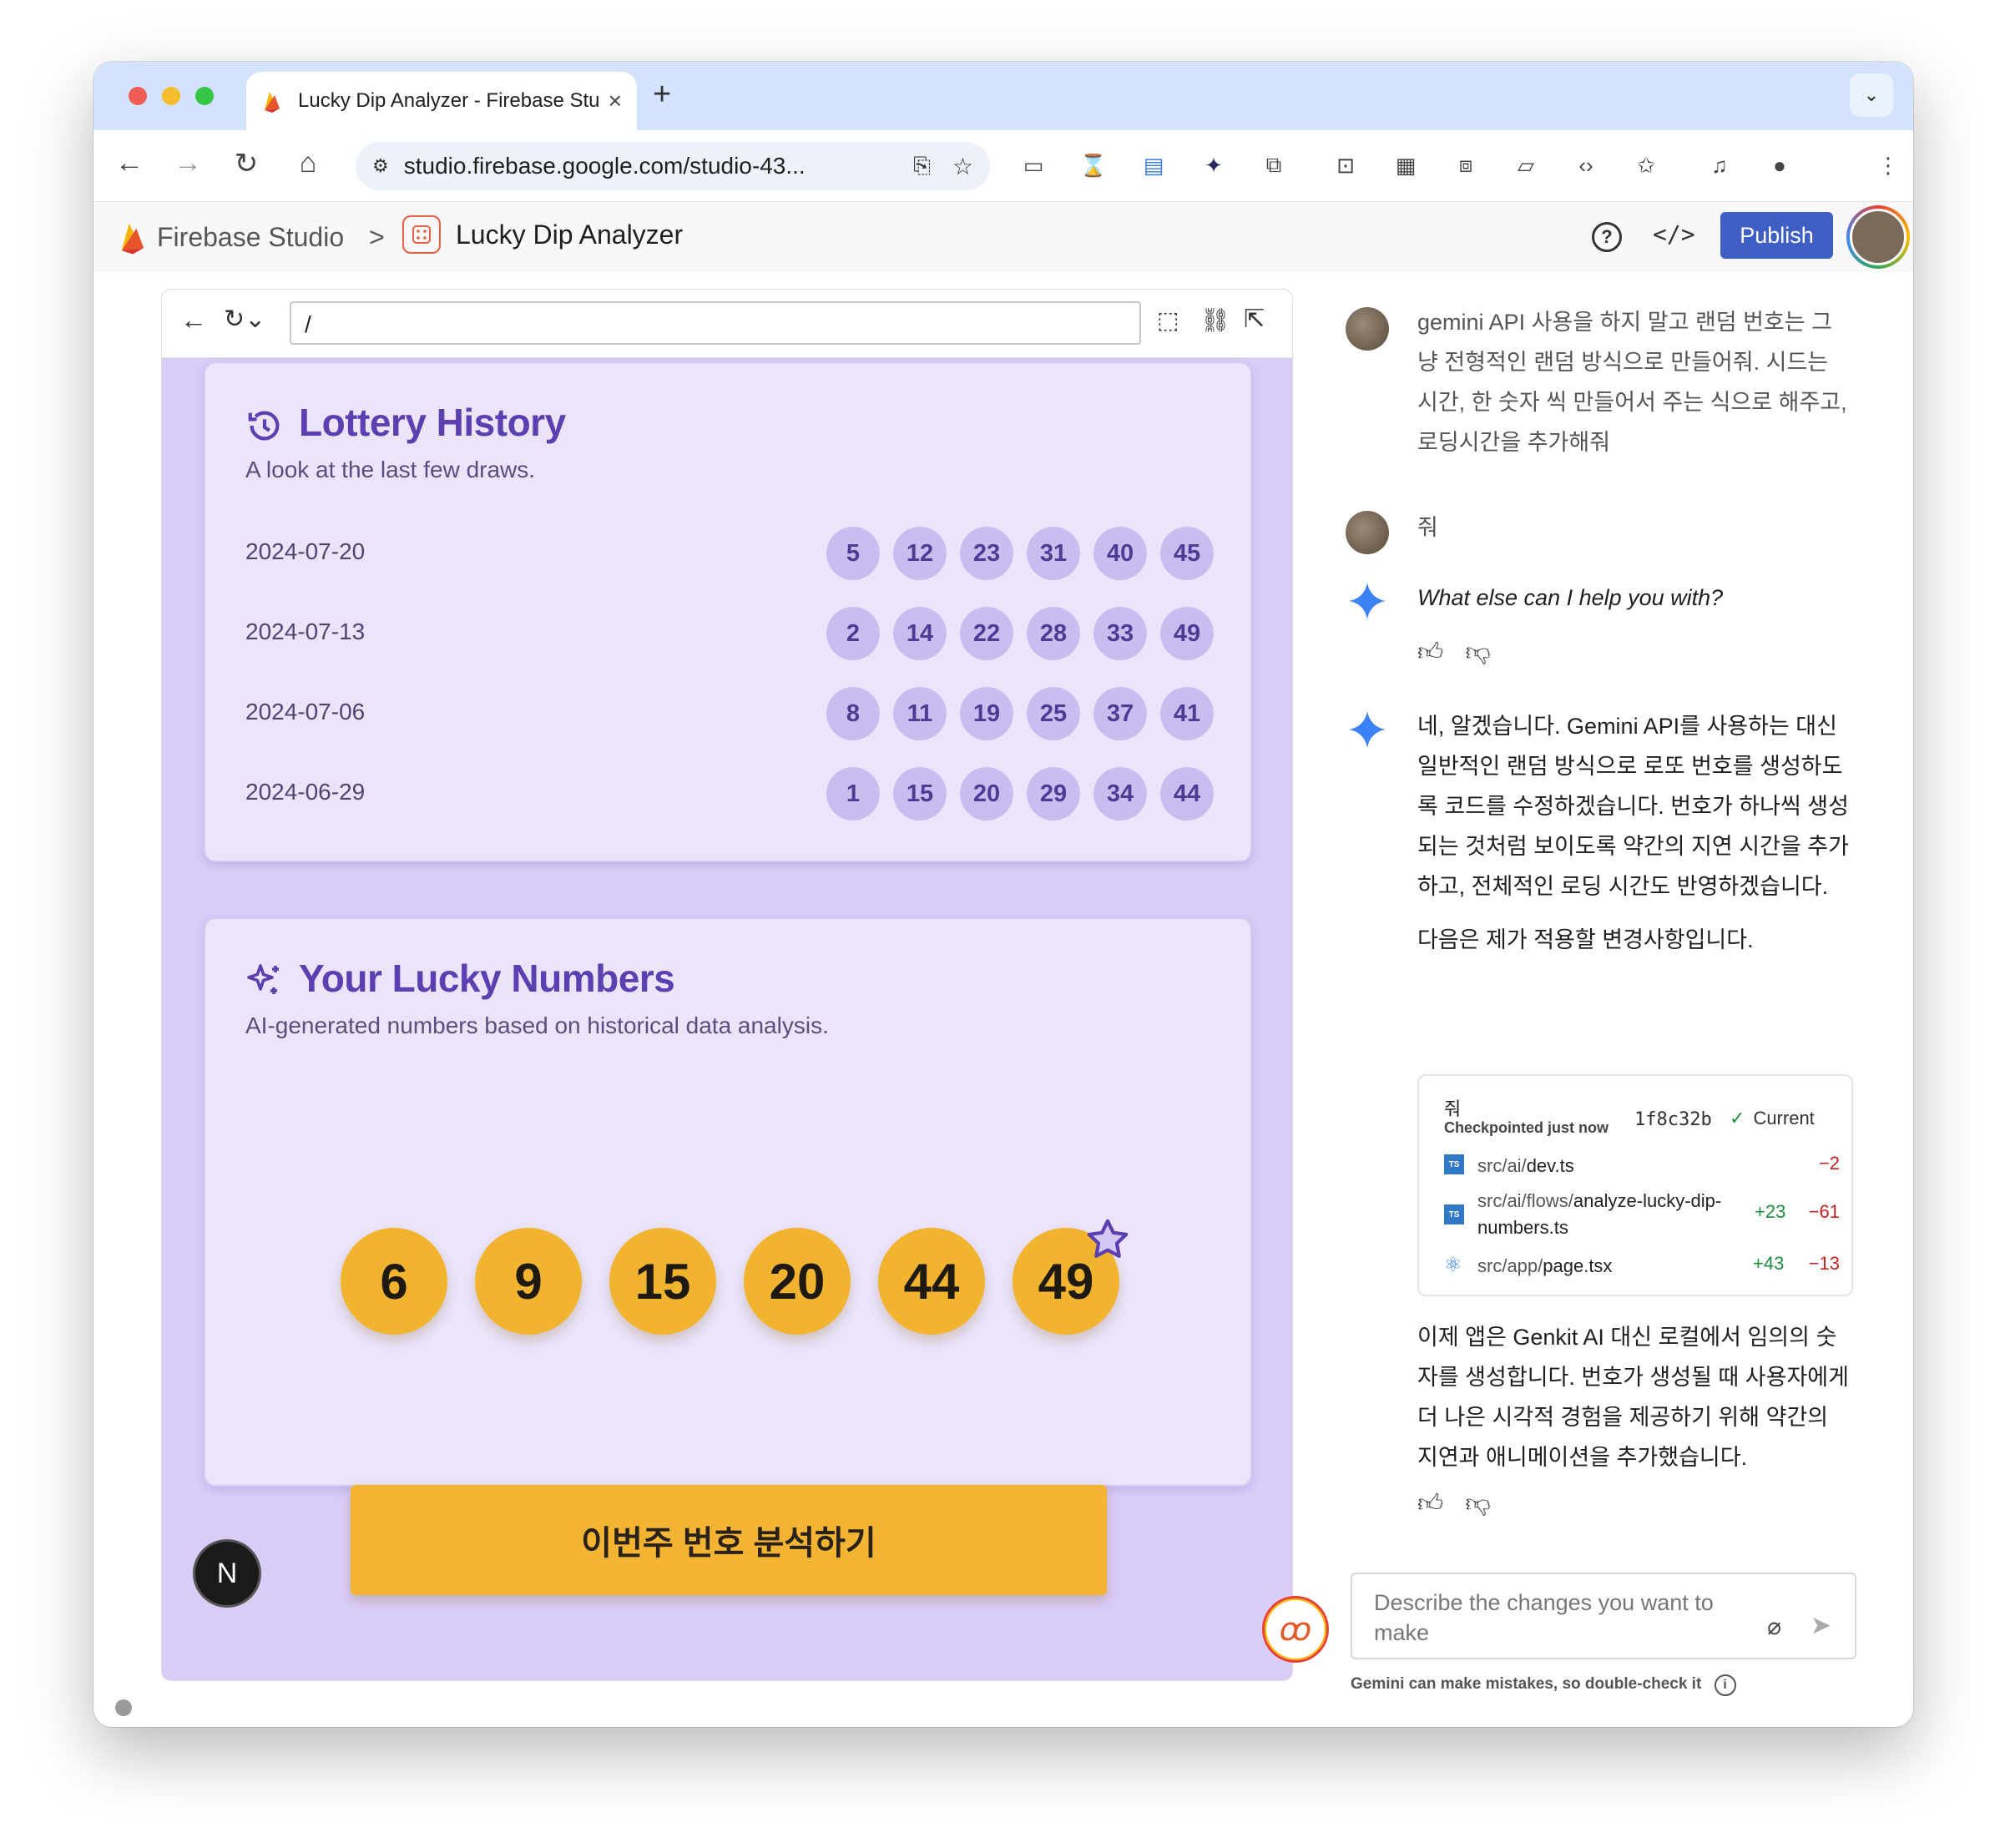 Image resolution: width=2005 pixels, height=1848 pixels. What do you see at coordinates (1725, 1685) in the screenshot?
I see `info-icon: i` at bounding box center [1725, 1685].